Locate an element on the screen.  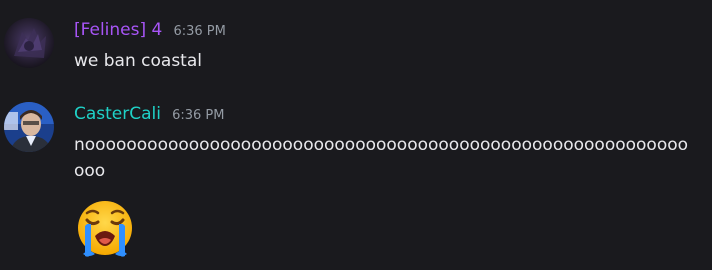
loudly-crying-face-icon is located at coordinates (105, 228).